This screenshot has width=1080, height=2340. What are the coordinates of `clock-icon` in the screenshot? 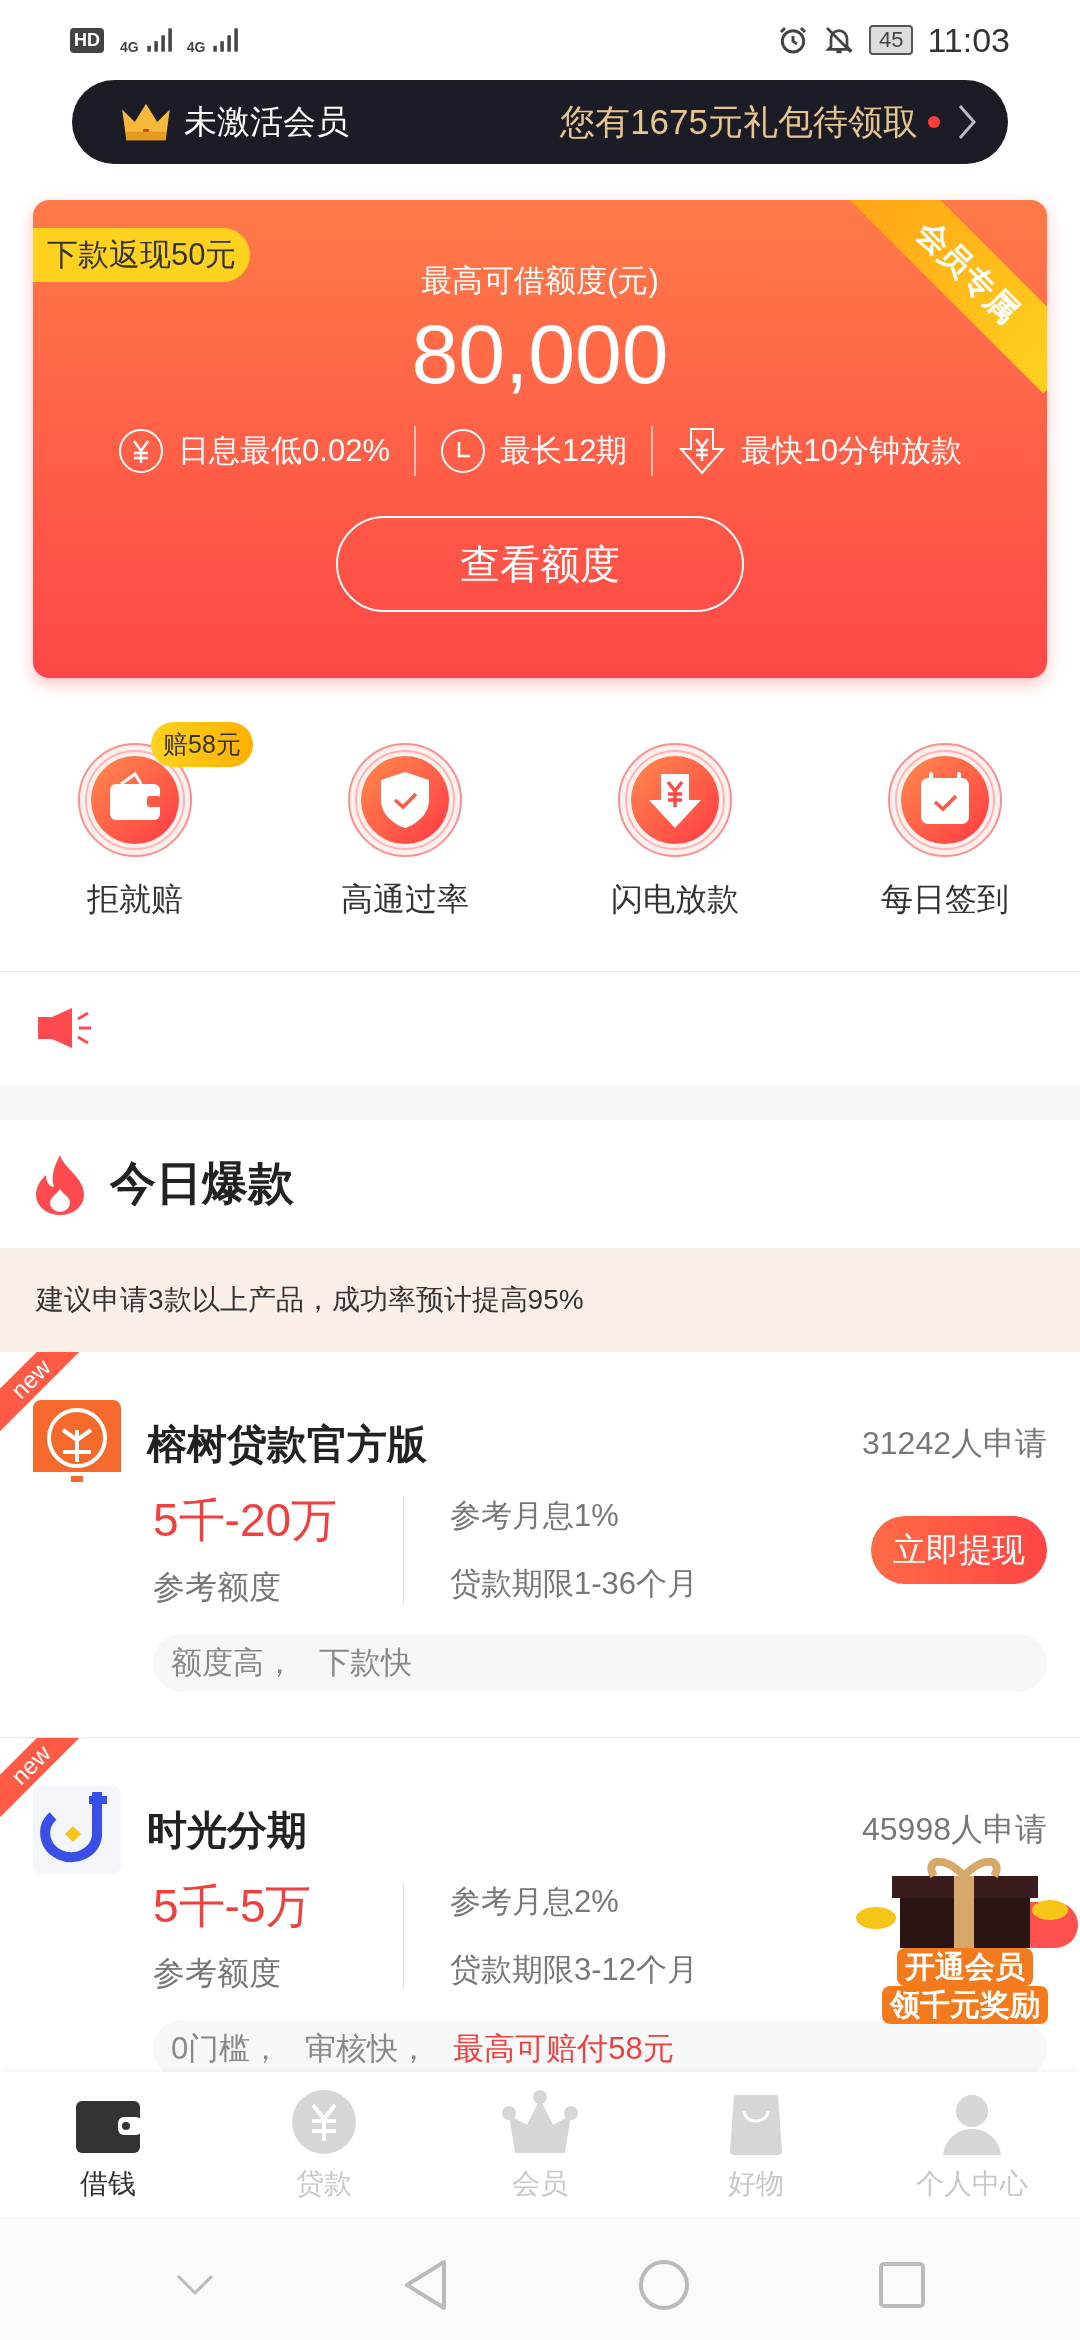 It's located at (462, 451).